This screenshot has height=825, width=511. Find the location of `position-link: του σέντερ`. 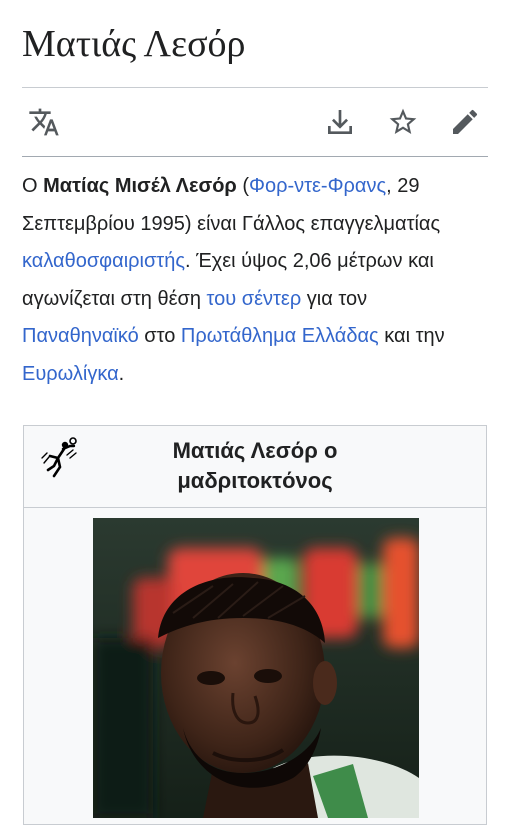

position-link: του σέντερ is located at coordinates (254, 299).